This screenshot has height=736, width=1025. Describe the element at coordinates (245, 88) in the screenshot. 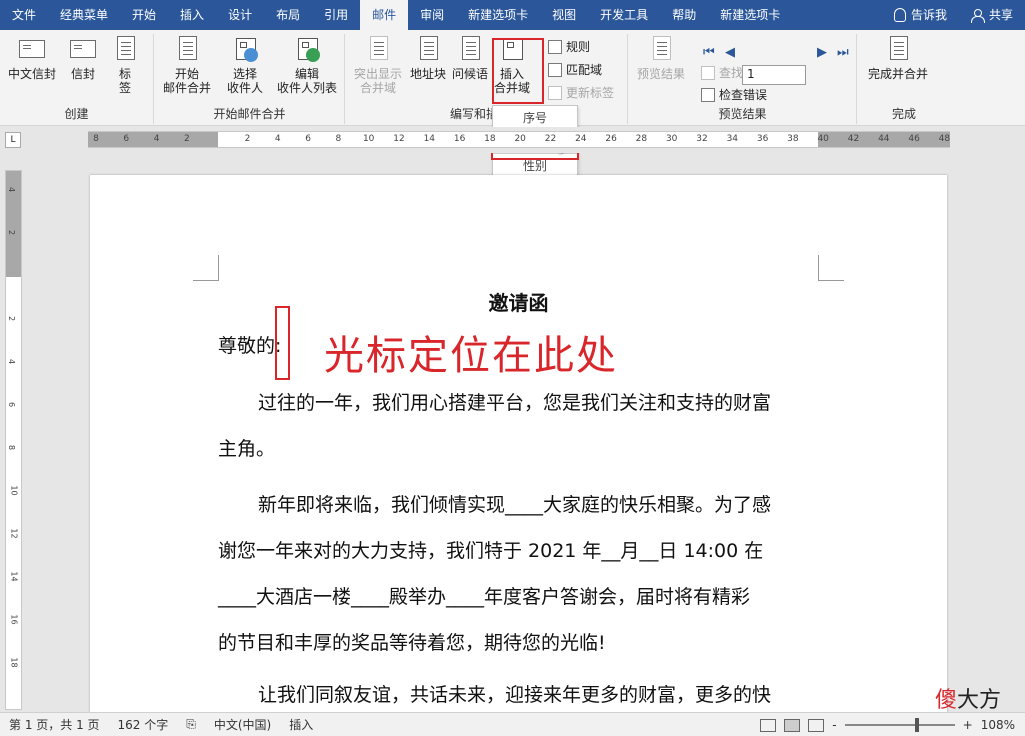

I see `select-recipients-label-line2: 收件人` at that location.